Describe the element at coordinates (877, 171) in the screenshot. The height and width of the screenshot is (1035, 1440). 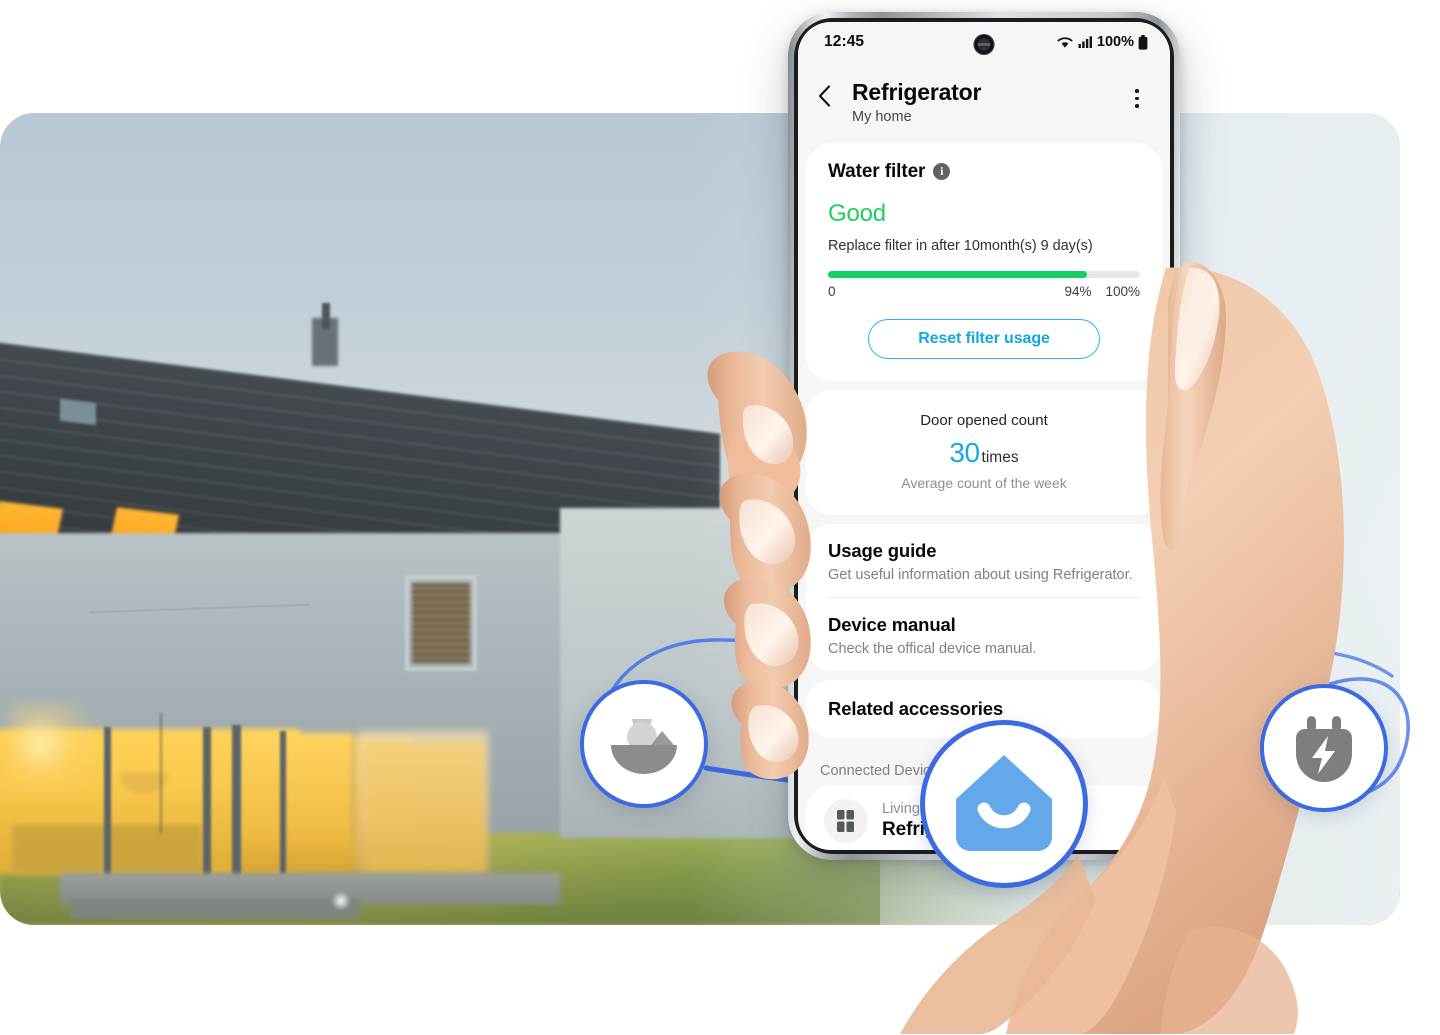
I see `water-filter-title: Water filter` at that location.